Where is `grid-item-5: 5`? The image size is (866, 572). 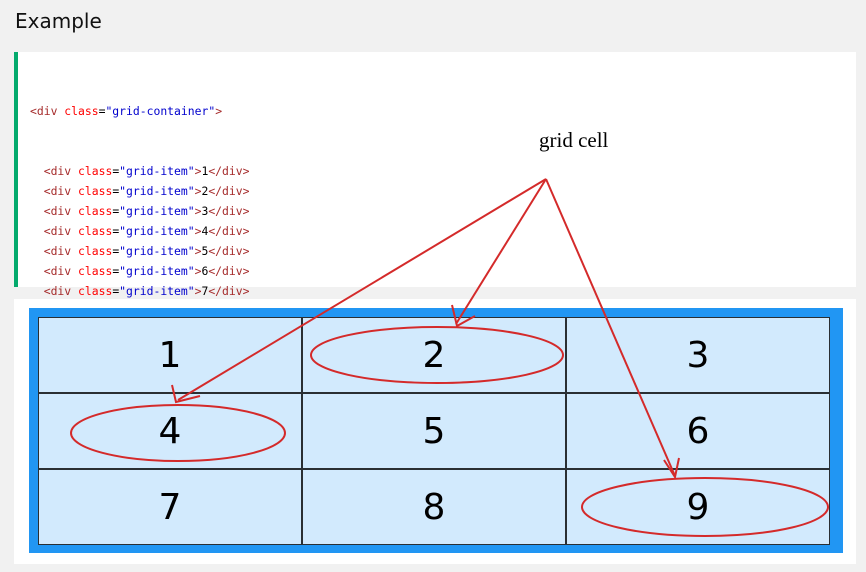 grid-item-5: 5 is located at coordinates (434, 431).